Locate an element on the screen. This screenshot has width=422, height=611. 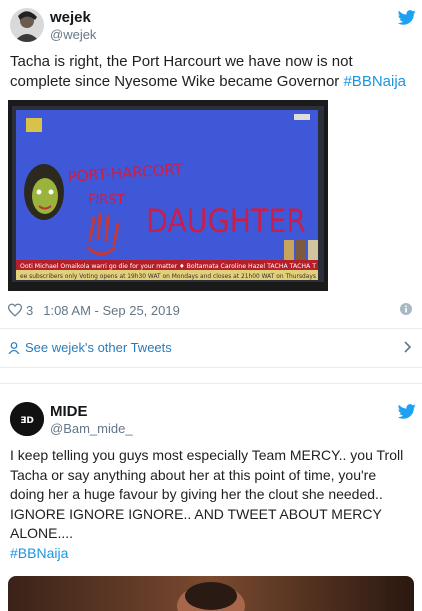
avatar is located at coordinates (27, 25).